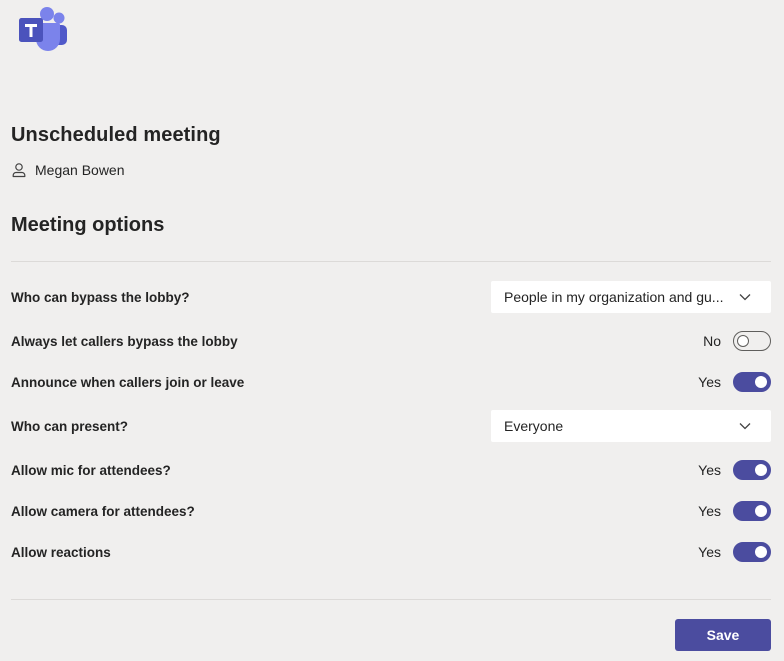 The width and height of the screenshot is (784, 661). Describe the element at coordinates (534, 426) in the screenshot. I see `dropdown-value: Everyone` at that location.